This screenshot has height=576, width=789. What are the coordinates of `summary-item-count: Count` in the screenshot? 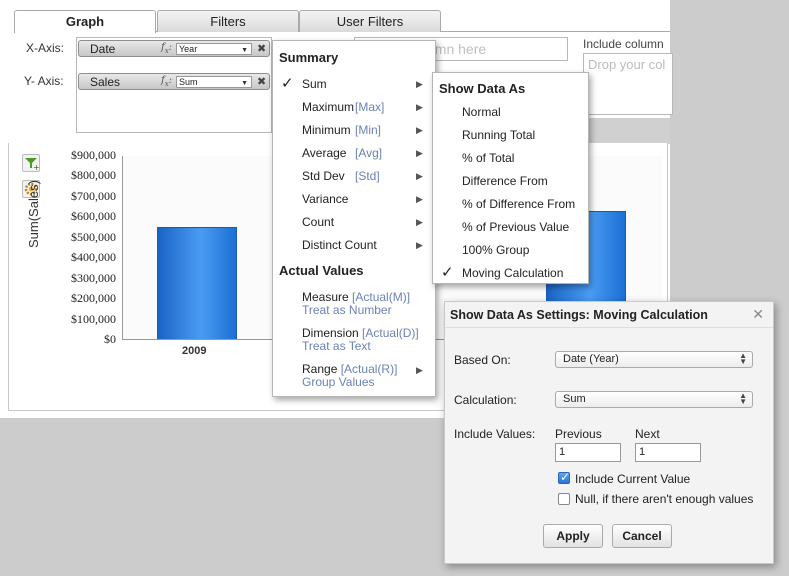 It's located at (318, 222).